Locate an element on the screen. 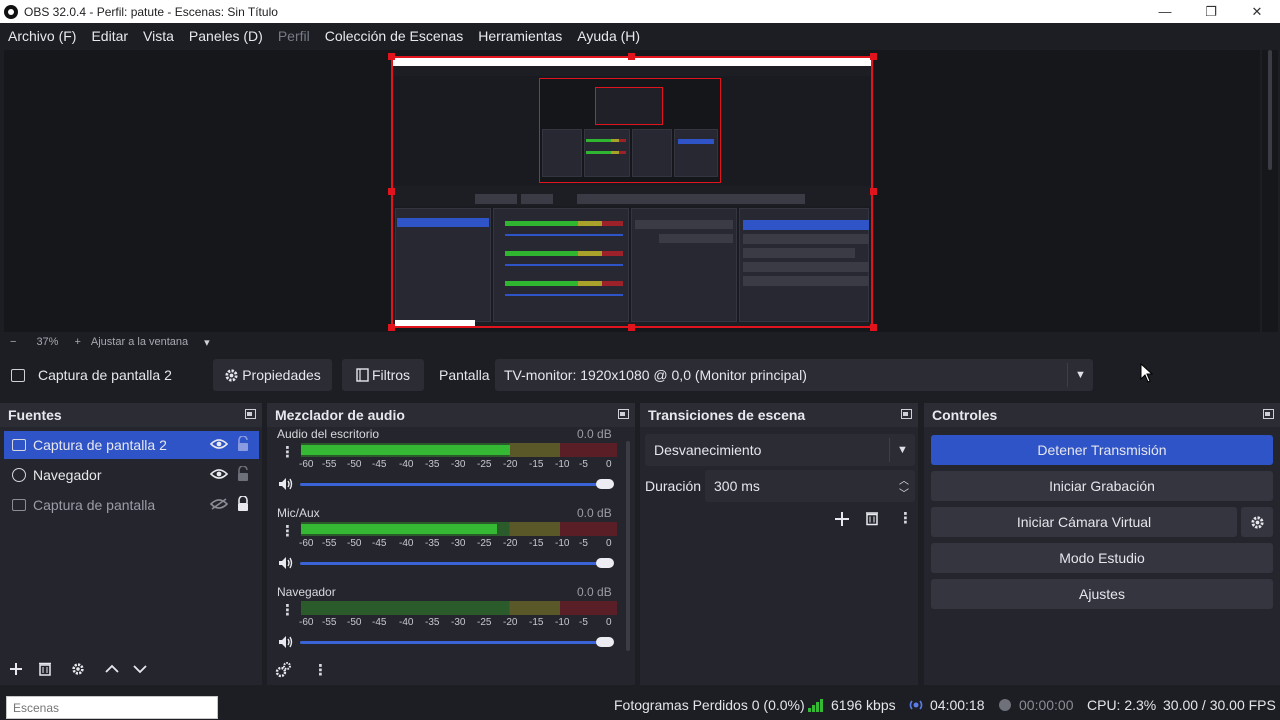 This screenshot has height=720, width=1280. duration-spinbox: 300 ms ︿ ﹀ is located at coordinates (810, 486).